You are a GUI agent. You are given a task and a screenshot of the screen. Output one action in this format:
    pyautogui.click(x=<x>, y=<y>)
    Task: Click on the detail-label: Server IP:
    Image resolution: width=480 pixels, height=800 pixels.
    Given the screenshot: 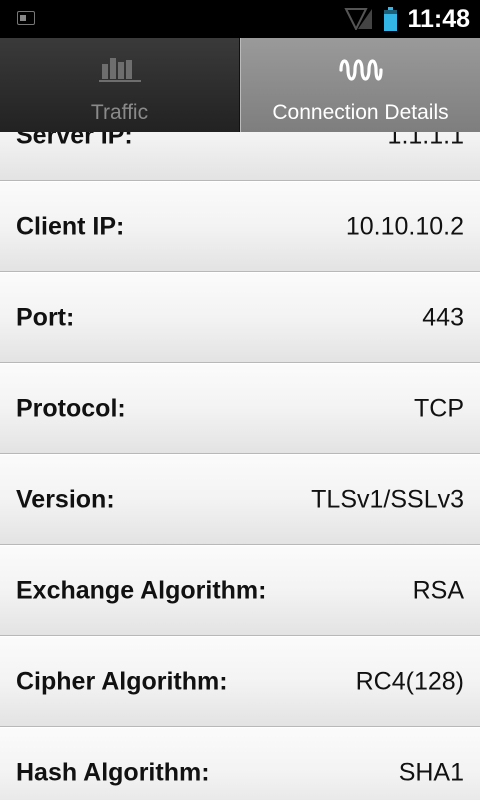 What is the action you would take?
    pyautogui.click(x=74, y=140)
    